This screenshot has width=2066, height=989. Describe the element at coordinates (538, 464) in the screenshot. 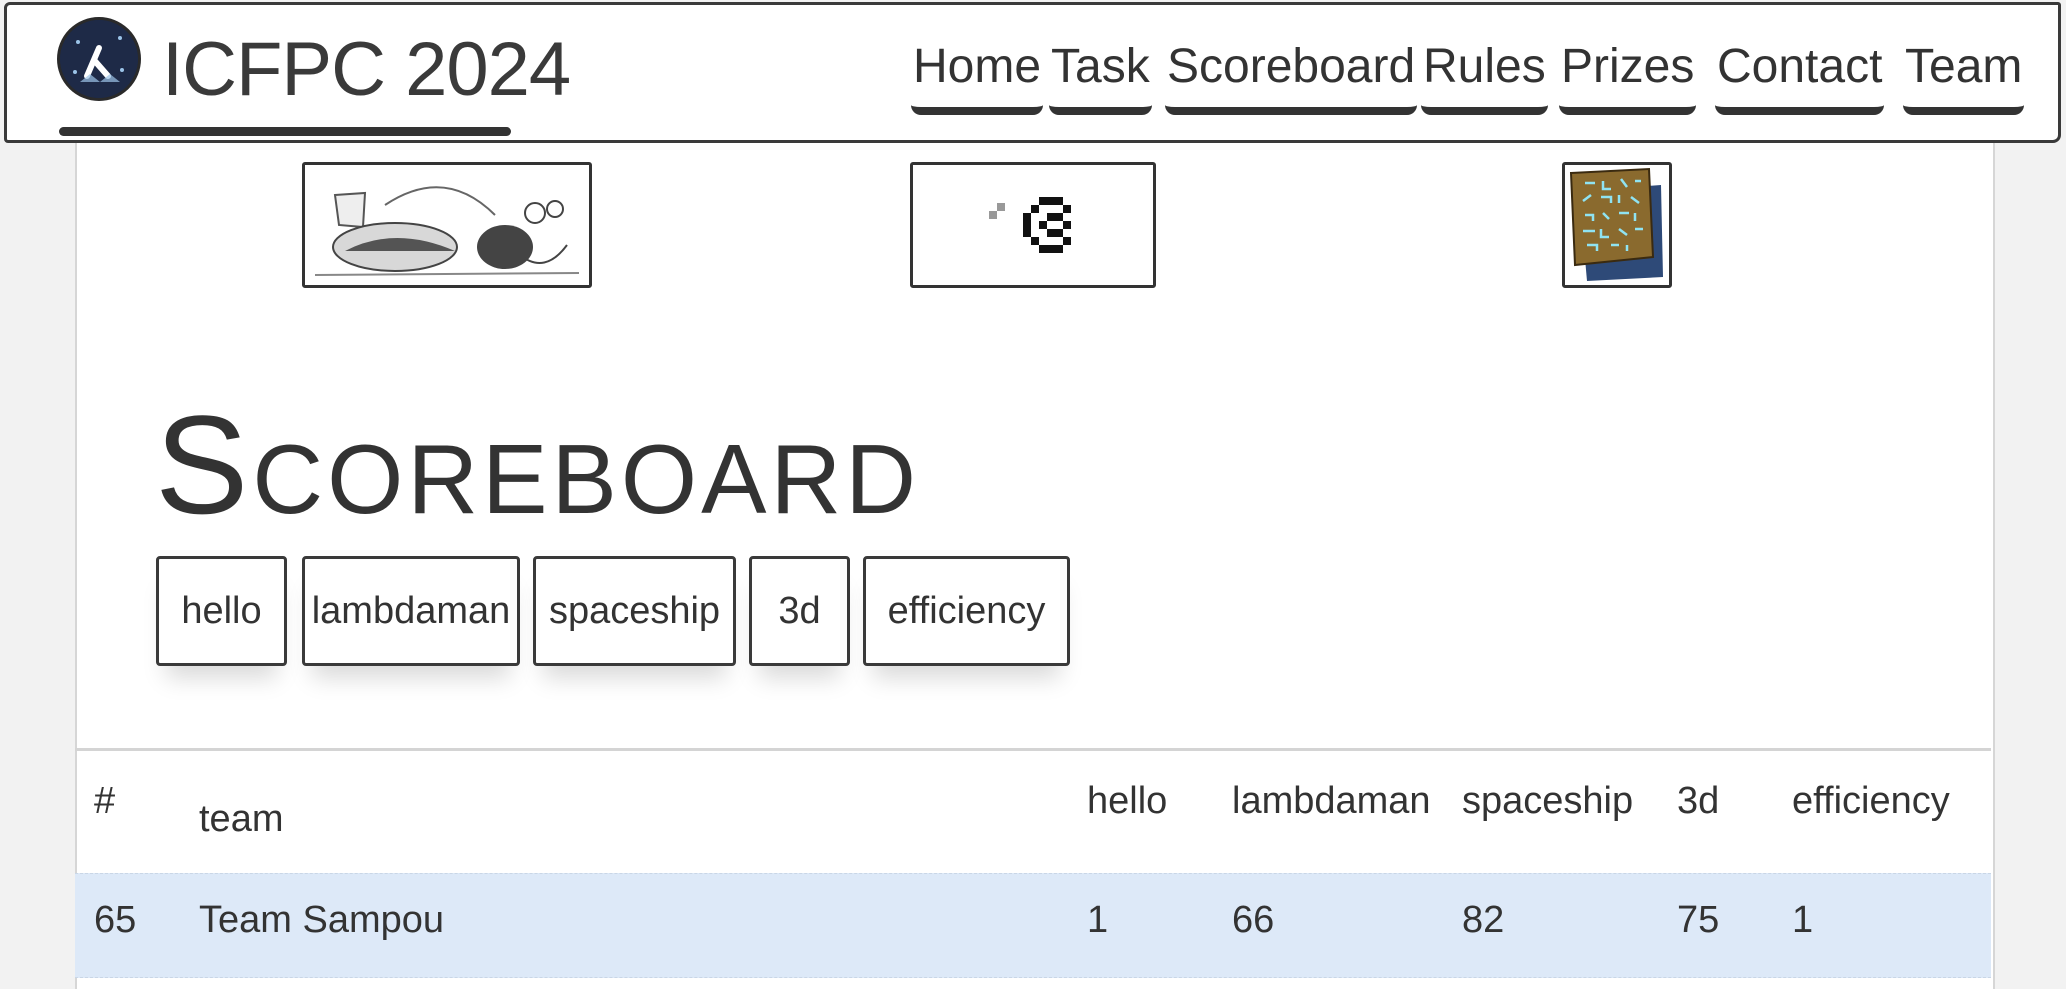

I see `page-title: Scoreboard` at that location.